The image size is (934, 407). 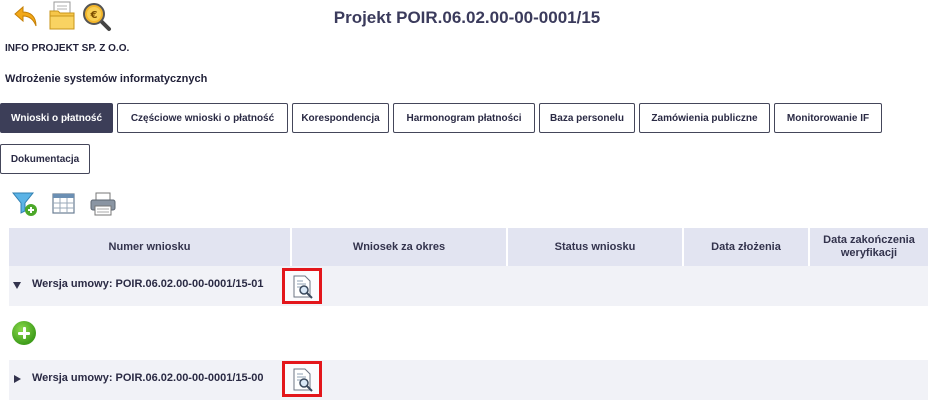 What do you see at coordinates (587, 118) in the screenshot?
I see `tab-baza-personelu: Baza personelu` at bounding box center [587, 118].